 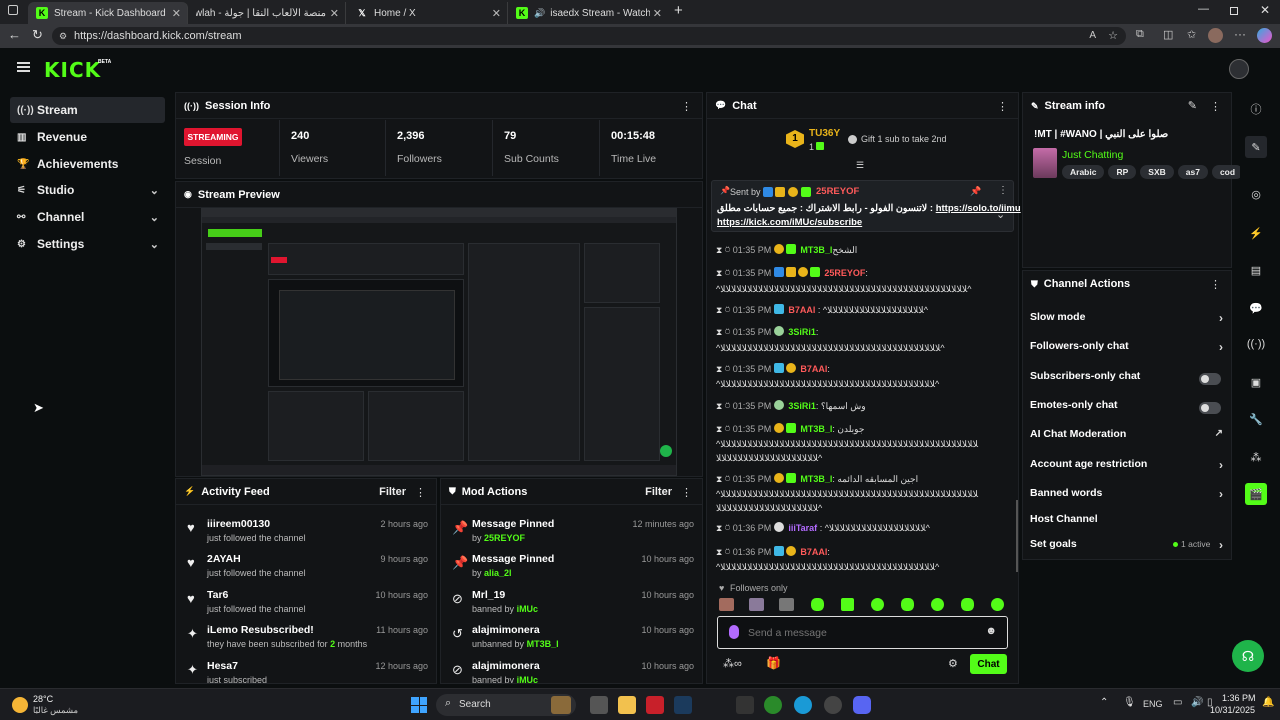 What do you see at coordinates (506, 666) in the screenshot?
I see `mod-item-title: alajmimonera` at bounding box center [506, 666].